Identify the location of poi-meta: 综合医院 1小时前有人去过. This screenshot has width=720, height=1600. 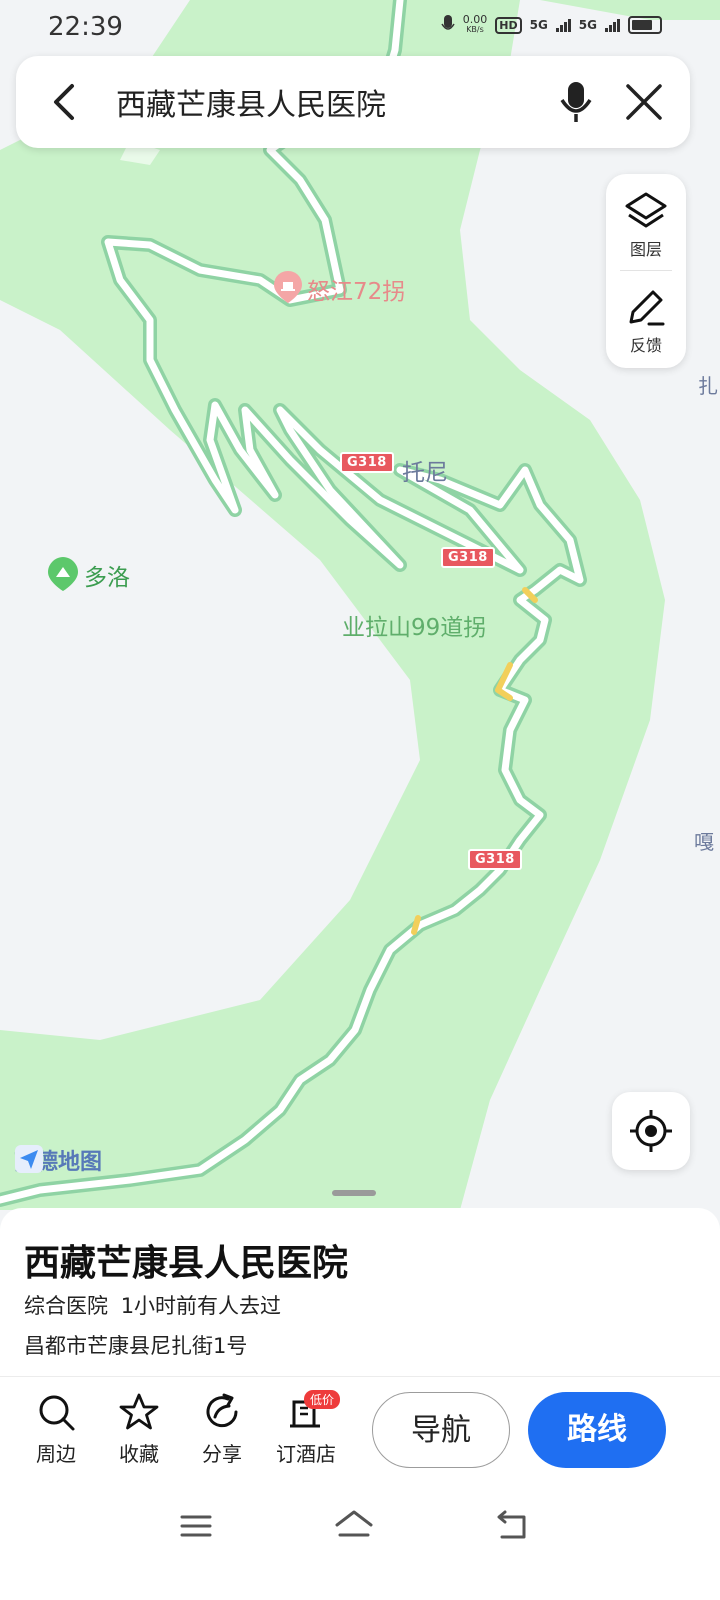
(152, 1305).